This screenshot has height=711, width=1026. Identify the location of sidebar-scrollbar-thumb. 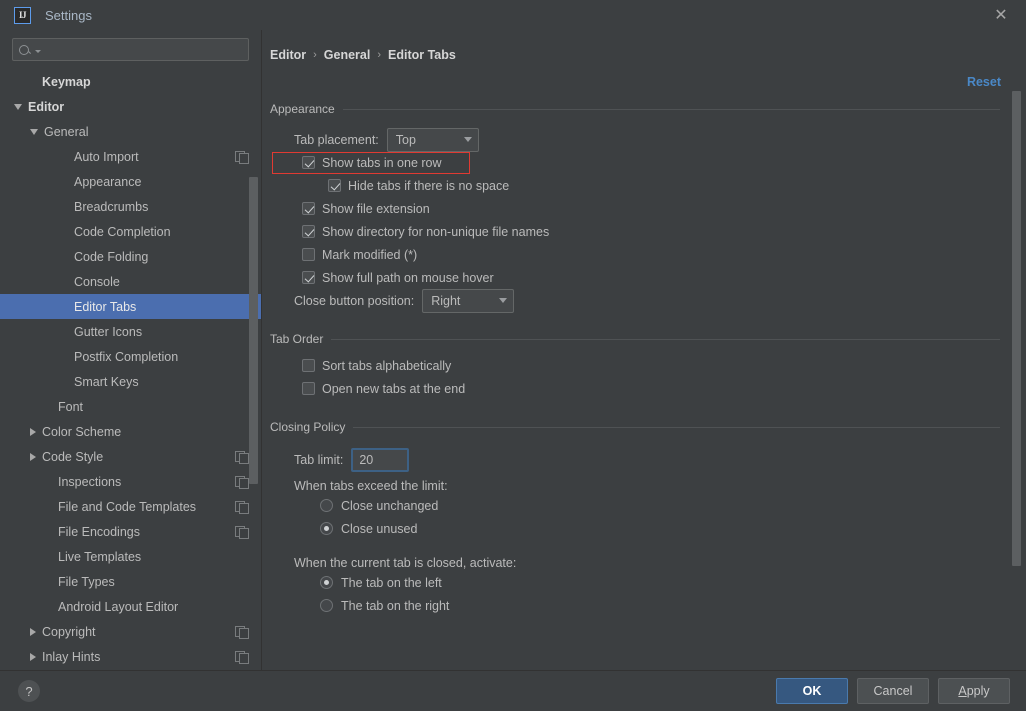
(253, 331).